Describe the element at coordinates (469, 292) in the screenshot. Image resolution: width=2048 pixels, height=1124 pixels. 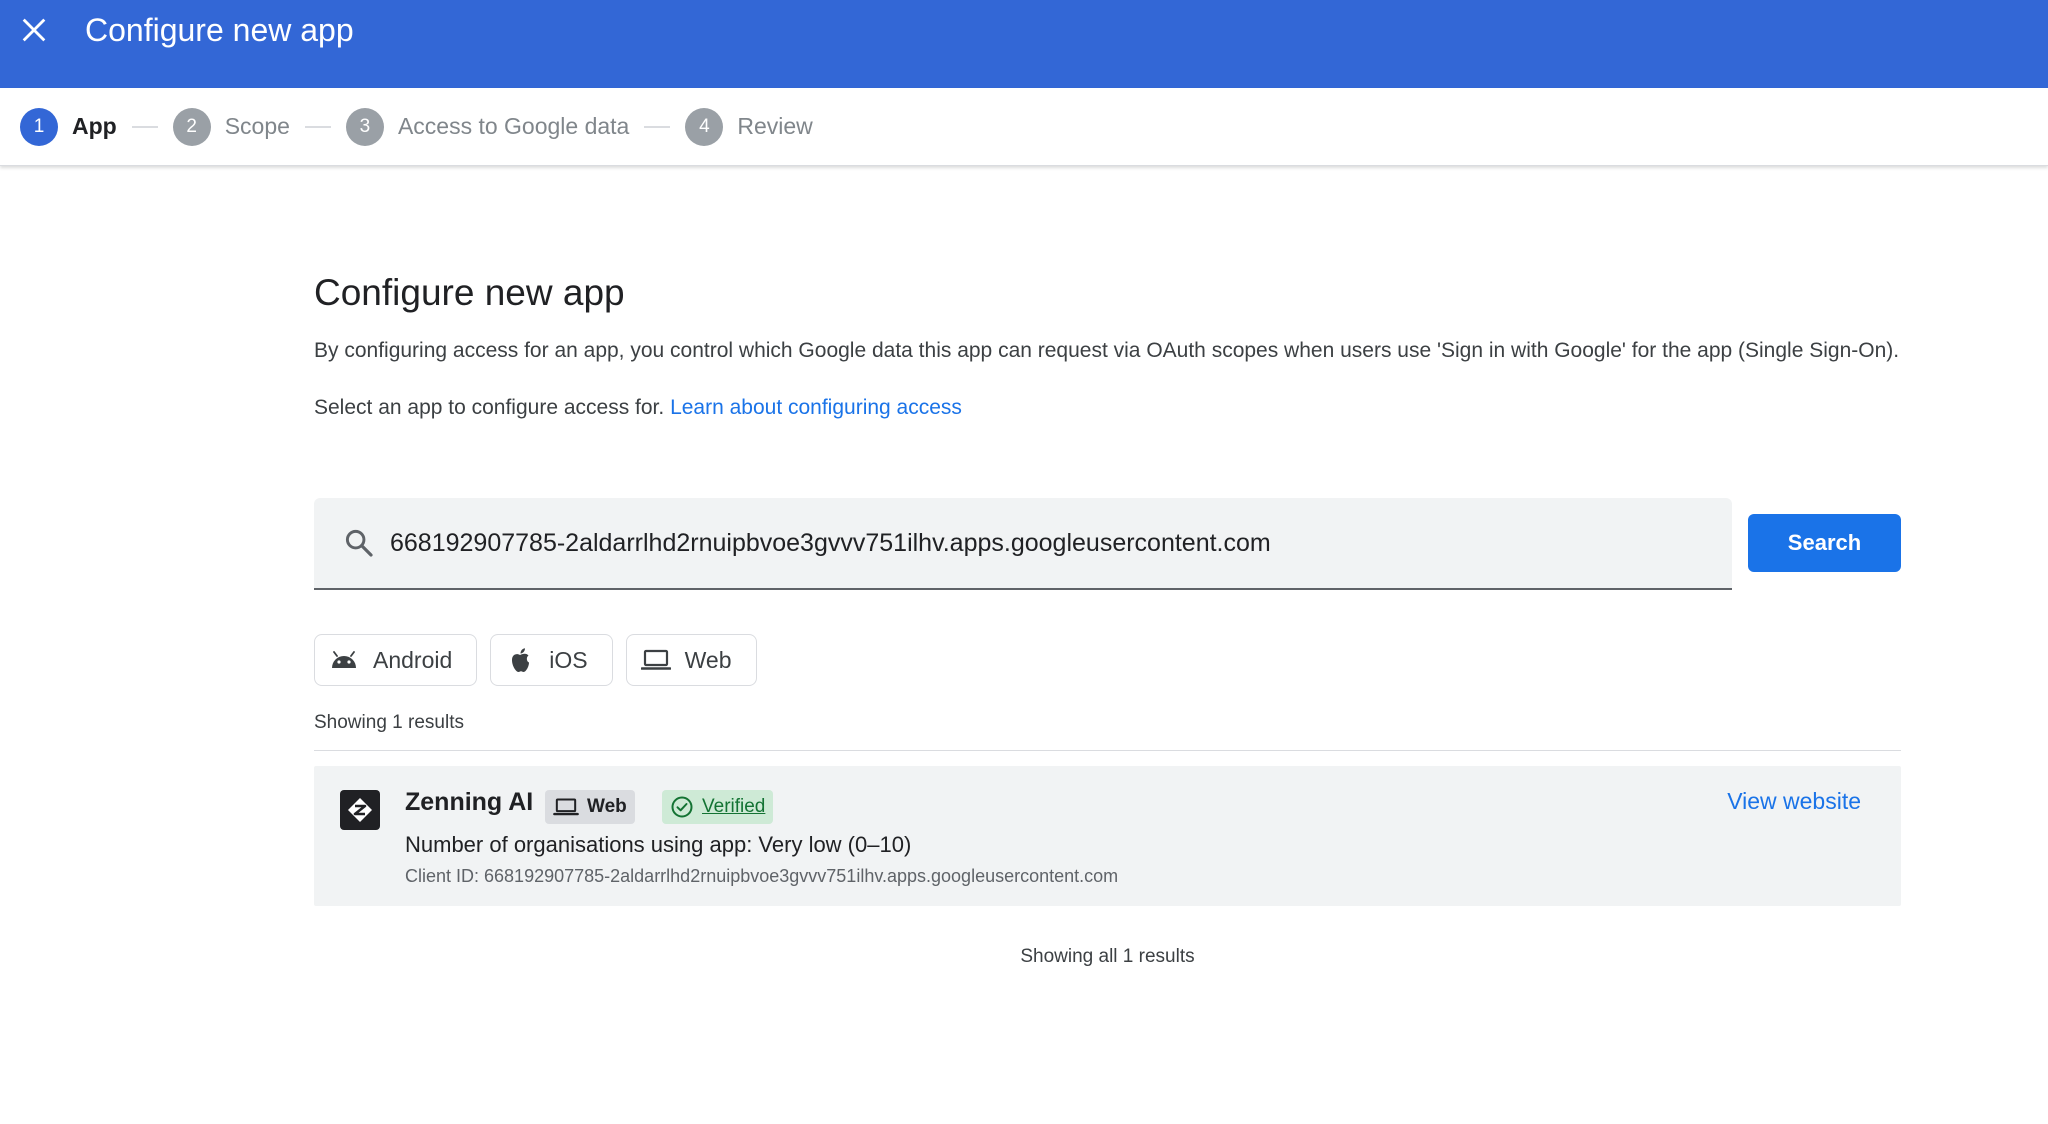
I see `page-title: Configure new app` at that location.